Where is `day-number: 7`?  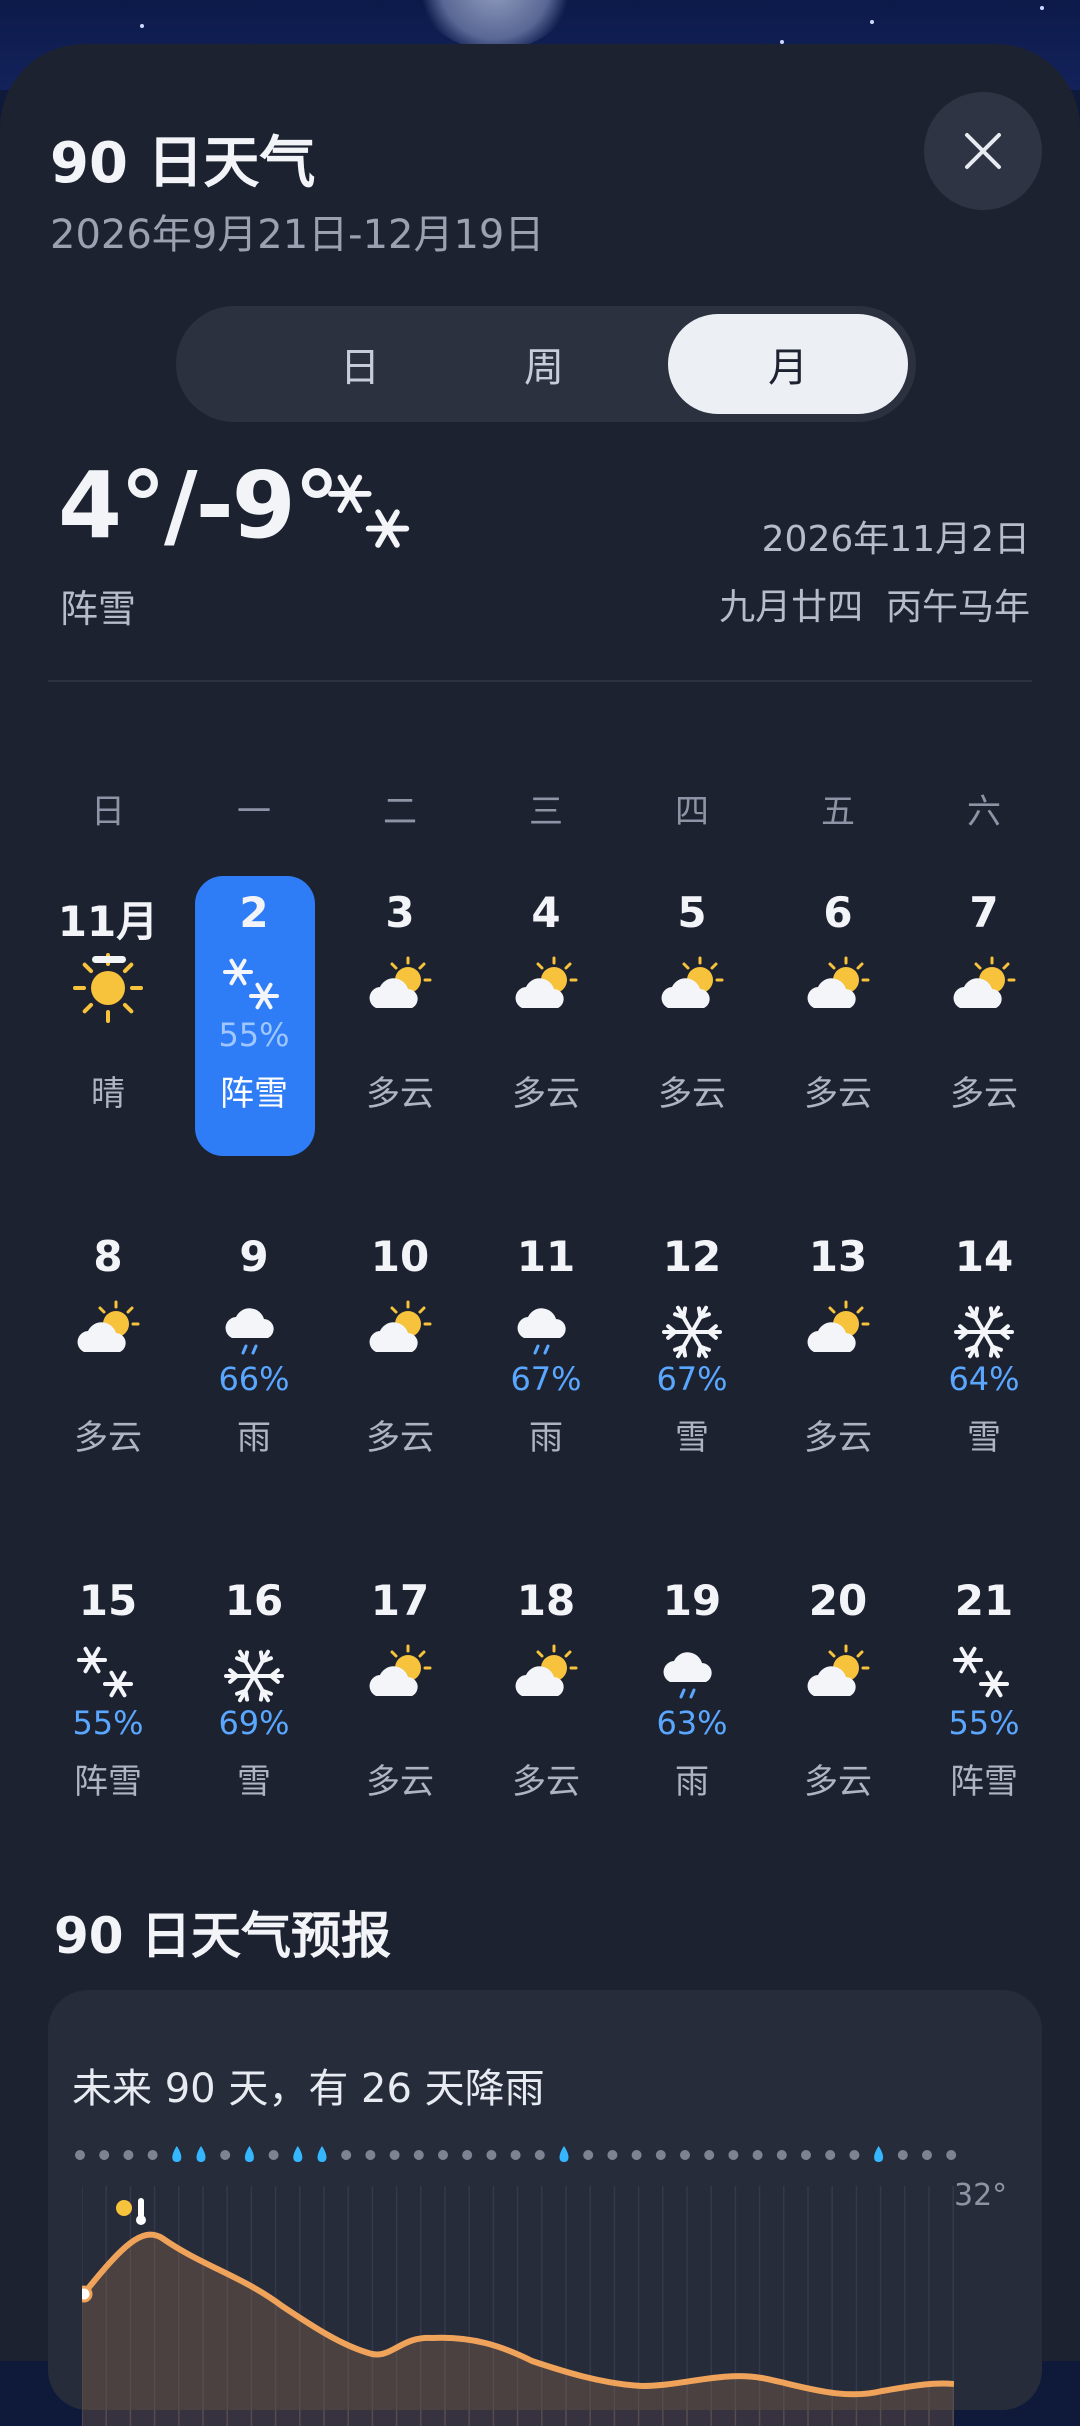
day-number: 7 is located at coordinates (984, 912).